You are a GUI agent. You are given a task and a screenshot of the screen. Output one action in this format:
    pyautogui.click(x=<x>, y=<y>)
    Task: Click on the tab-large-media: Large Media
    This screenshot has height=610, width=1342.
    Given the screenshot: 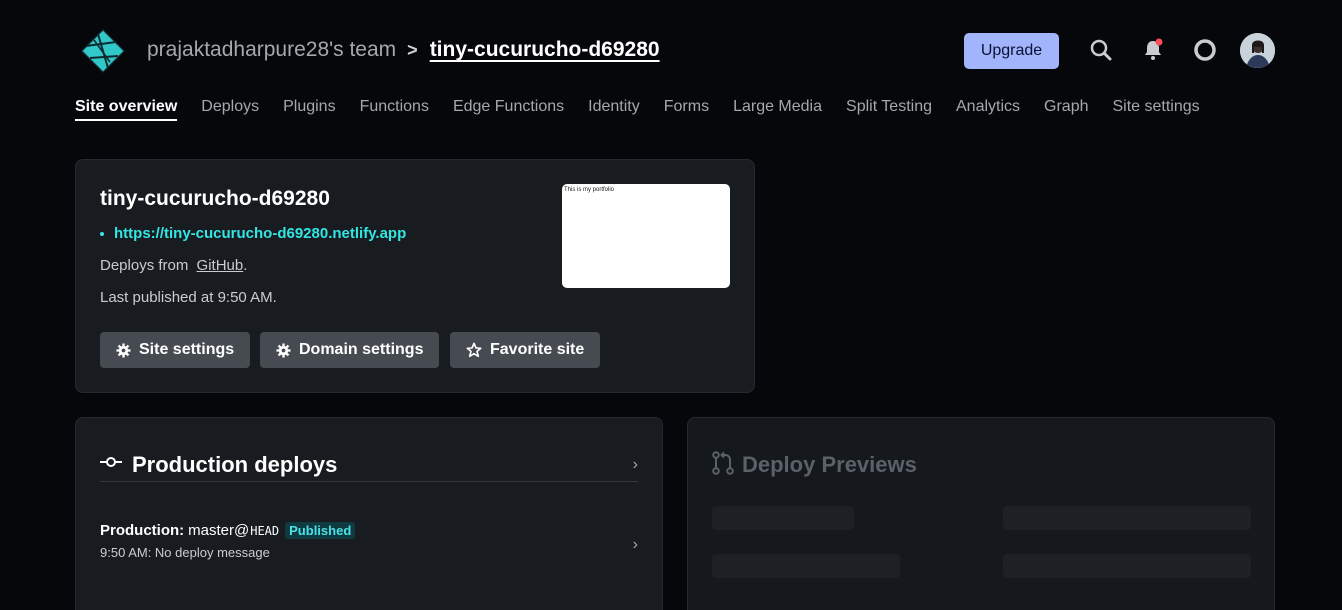 What is the action you would take?
    pyautogui.click(x=777, y=109)
    